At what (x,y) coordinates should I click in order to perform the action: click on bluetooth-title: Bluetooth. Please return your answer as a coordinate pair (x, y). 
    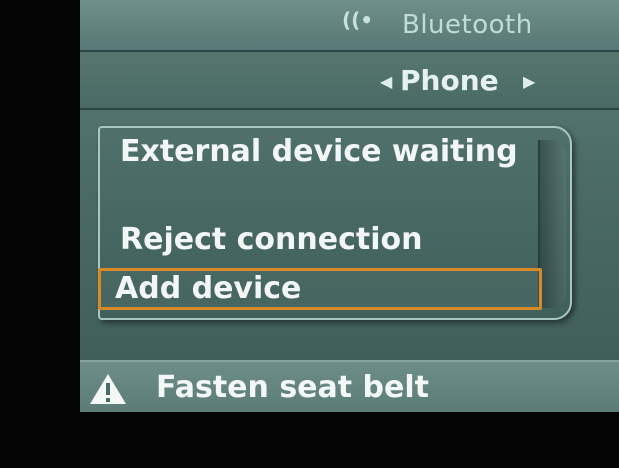
    Looking at the image, I should click on (467, 25).